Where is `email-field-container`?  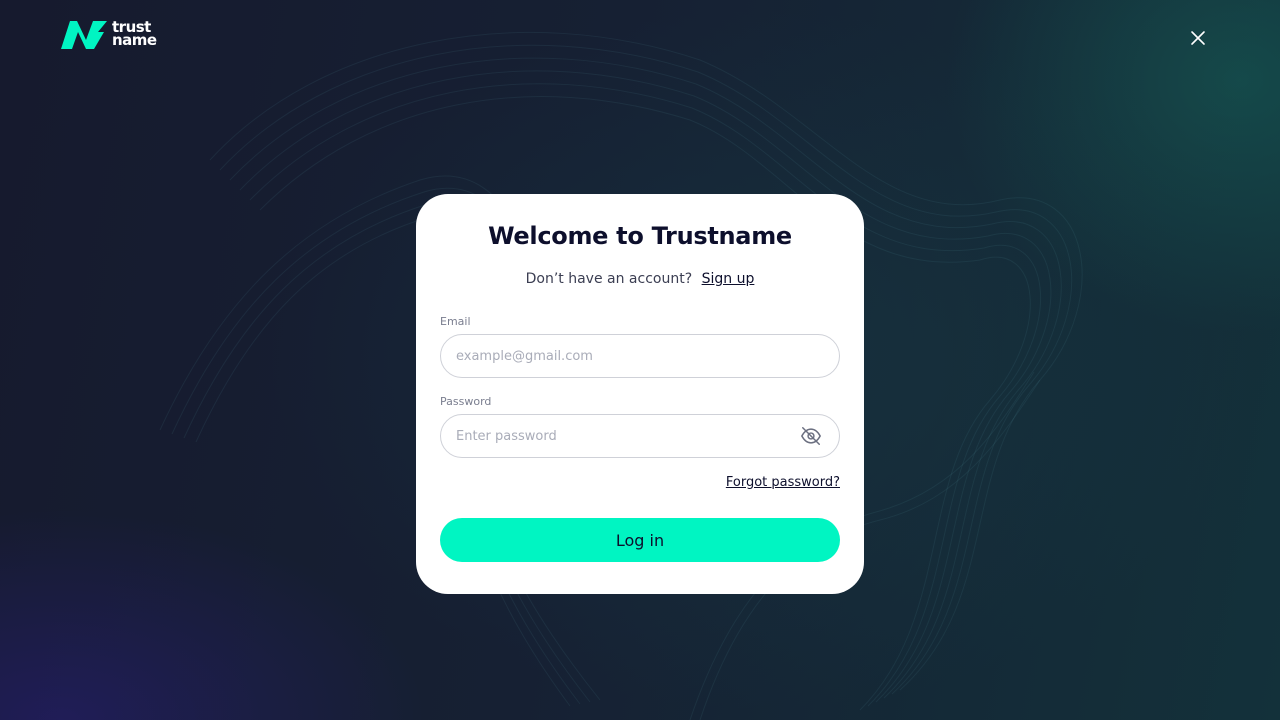 email-field-container is located at coordinates (640, 356).